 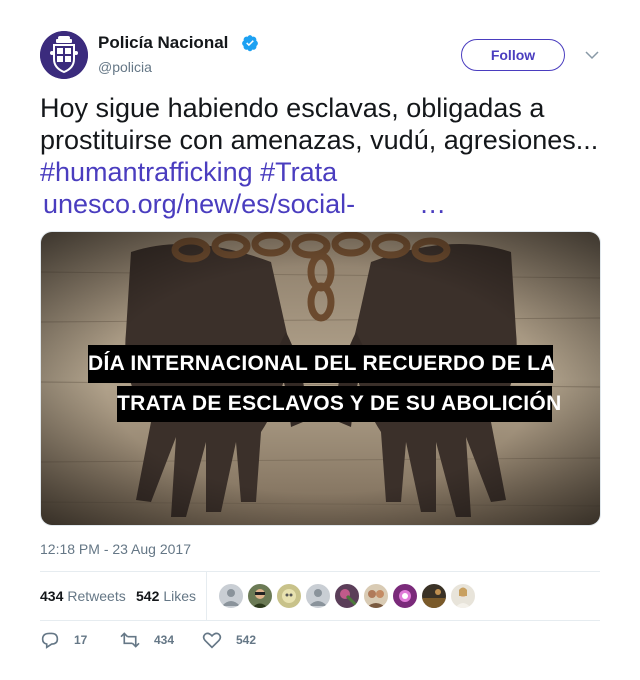 I want to click on avatar, so click(x=64, y=55).